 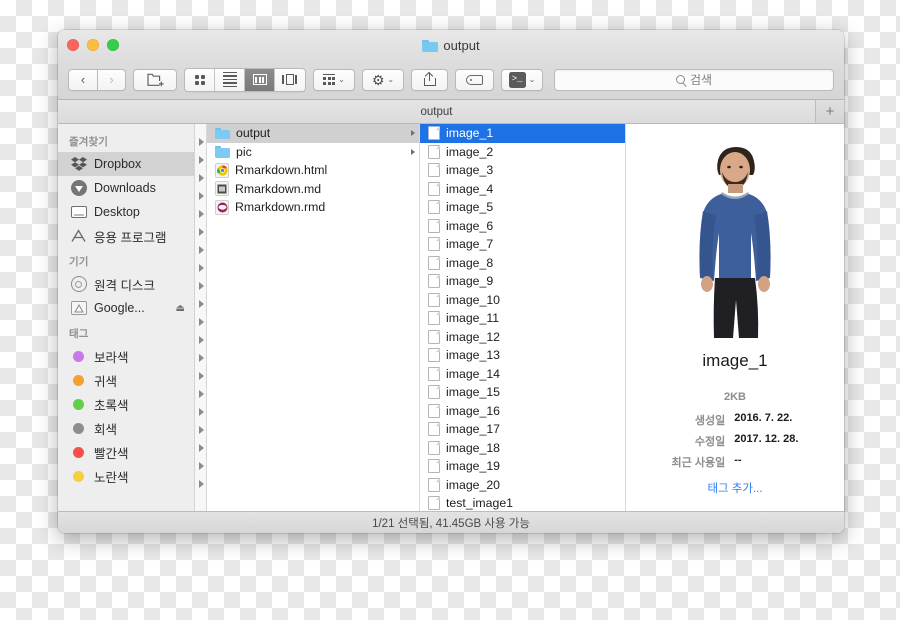 What do you see at coordinates (78, 163) in the screenshot?
I see `dropbox-glyph` at bounding box center [78, 163].